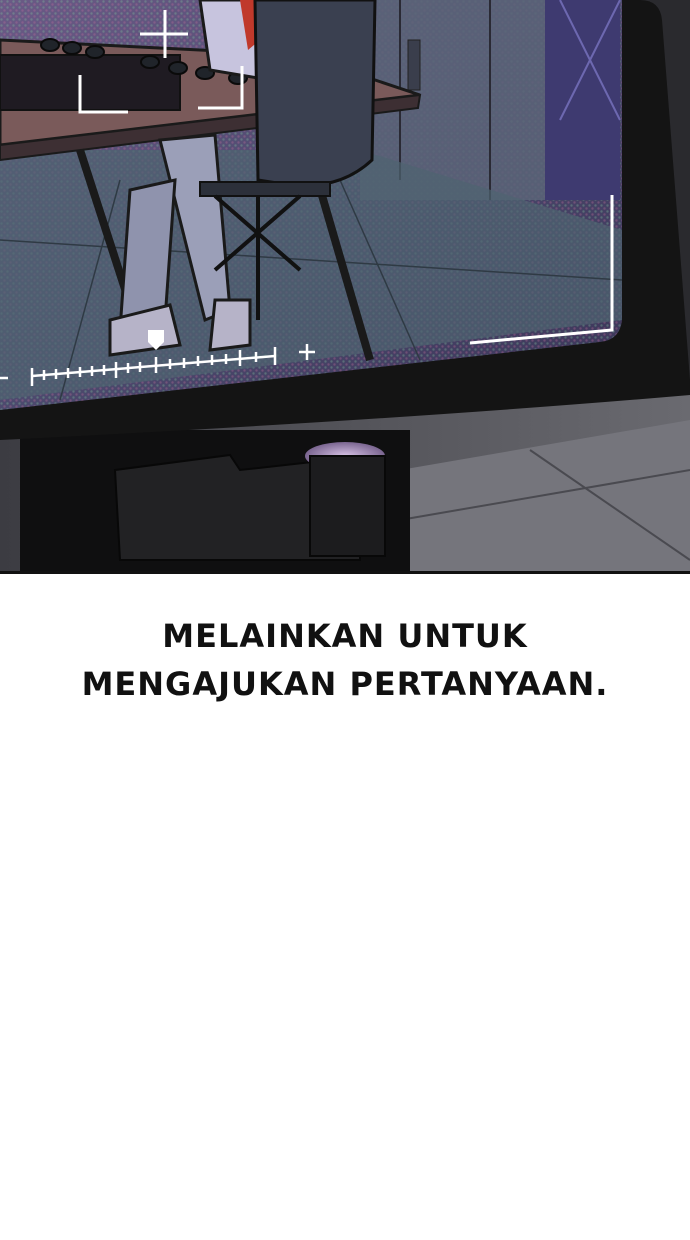 The image size is (690, 1240). What do you see at coordinates (345, 660) in the screenshot?
I see `caption-text: MELAINKAN UNTUK MENGAJUKAN PERTANYAAN.` at bounding box center [345, 660].